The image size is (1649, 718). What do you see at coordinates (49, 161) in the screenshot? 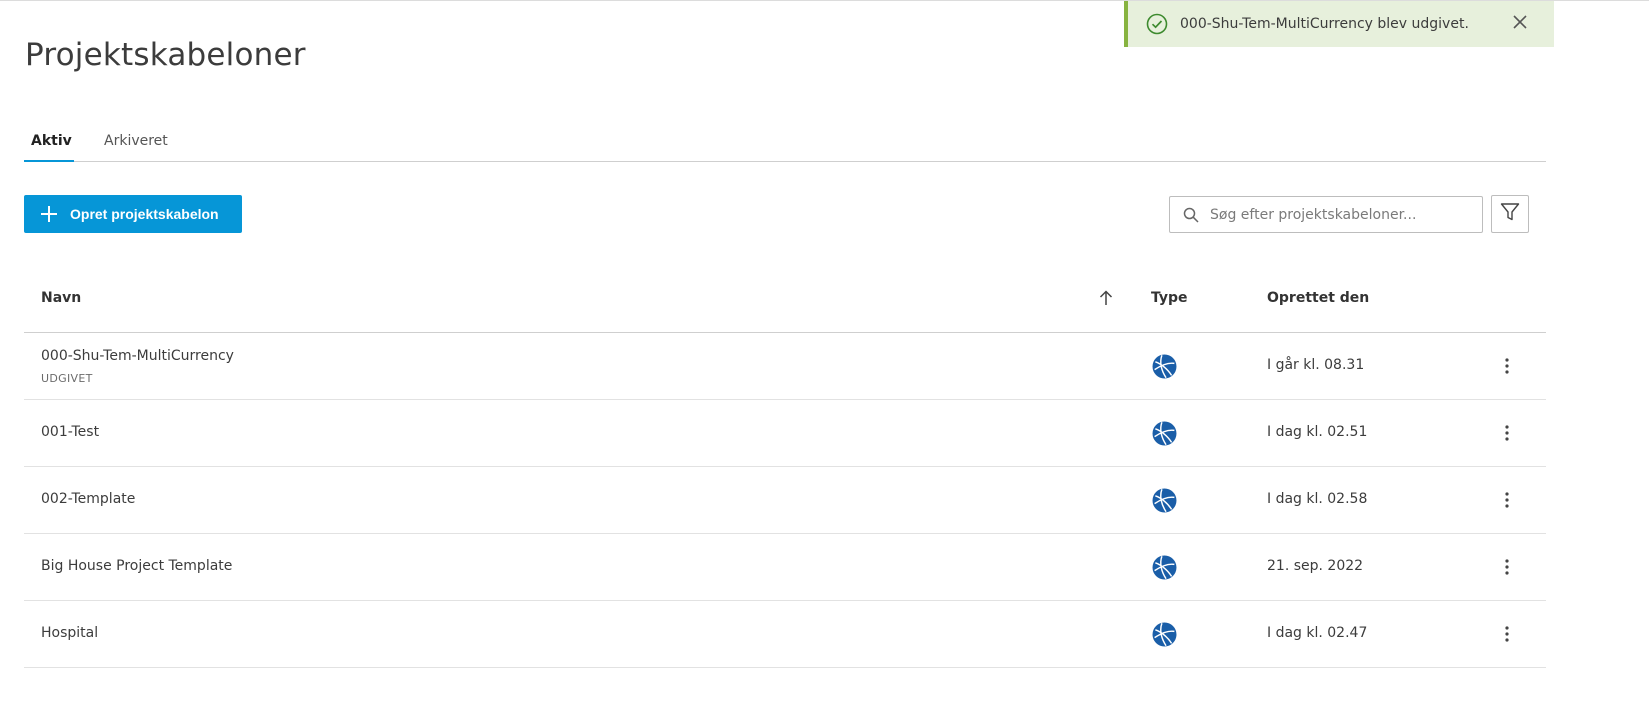
I see `active-tab-indicator` at bounding box center [49, 161].